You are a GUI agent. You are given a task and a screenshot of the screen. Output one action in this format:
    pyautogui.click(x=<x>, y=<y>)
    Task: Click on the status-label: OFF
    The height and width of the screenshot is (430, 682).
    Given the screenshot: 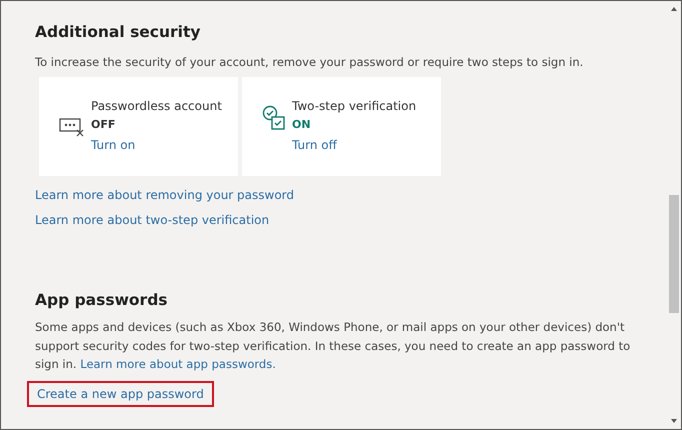 What is the action you would take?
    pyautogui.click(x=103, y=124)
    